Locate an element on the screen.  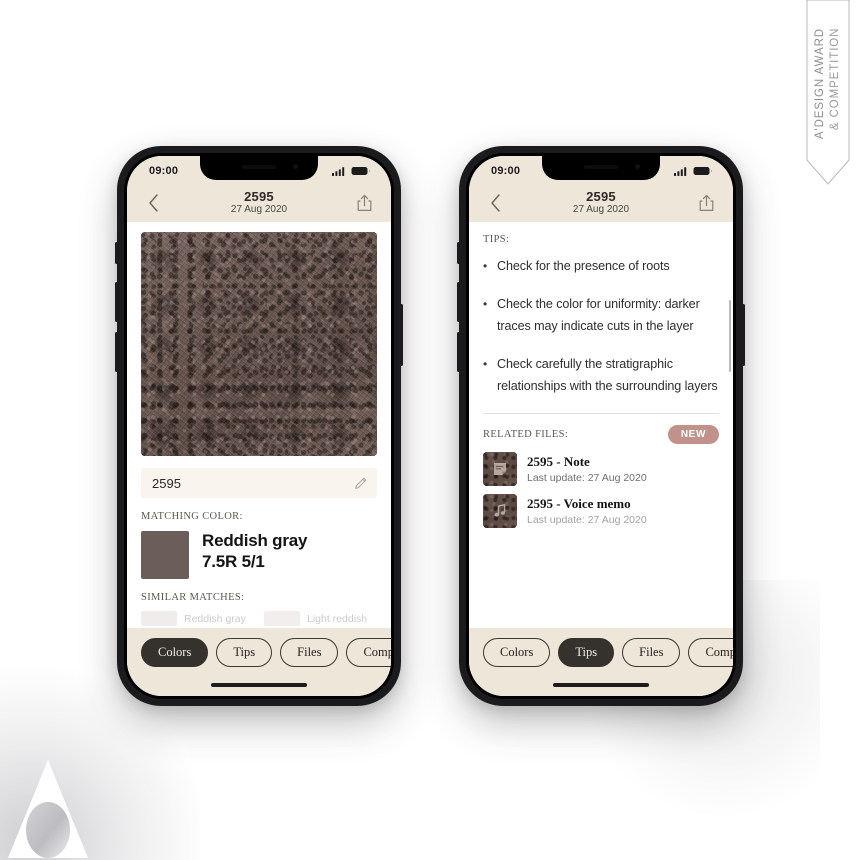
music-note-icon is located at coordinates (500, 510).